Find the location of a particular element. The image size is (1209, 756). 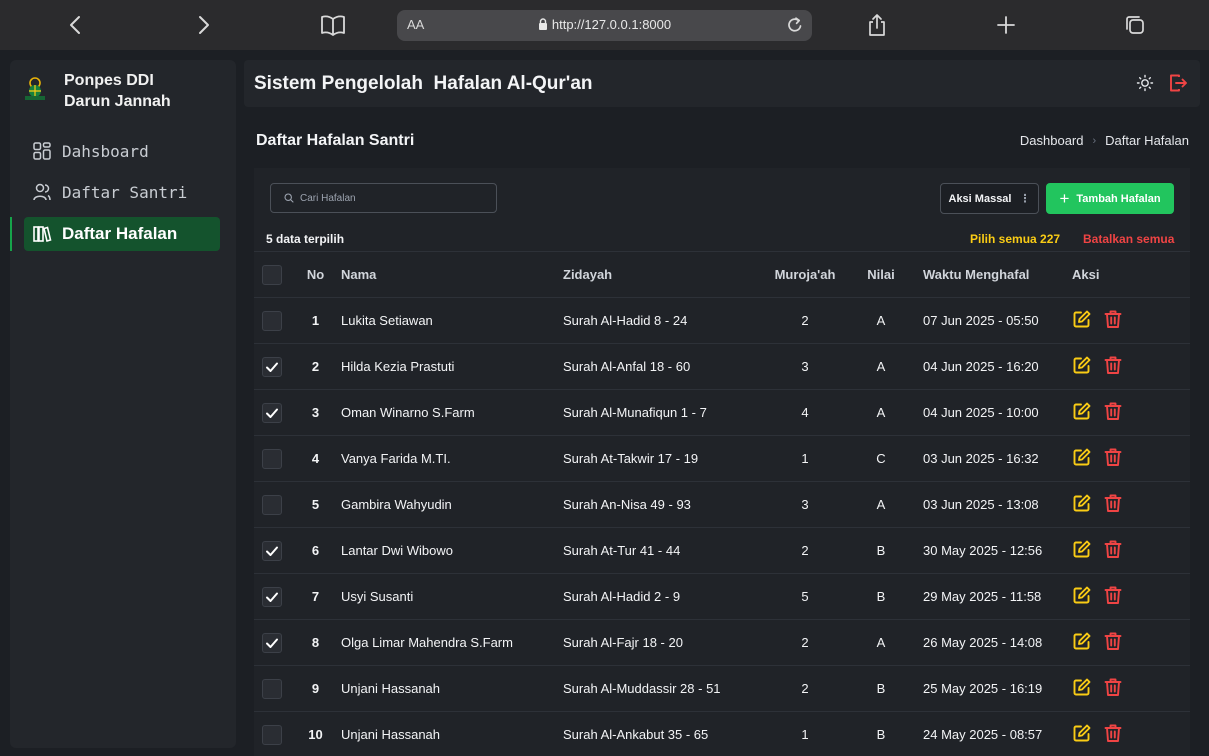

tabs-overview-icon is located at coordinates (1135, 25).